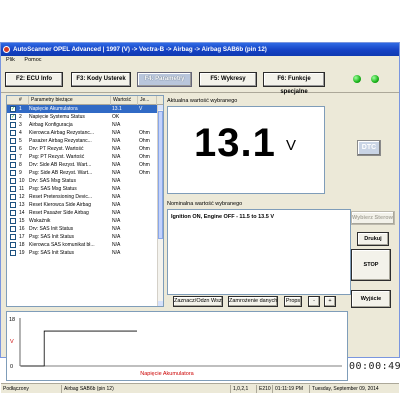 This screenshot has width=400, height=400. What do you see at coordinates (160, 107) in the screenshot?
I see `scroll-up-arrow-icon` at bounding box center [160, 107].